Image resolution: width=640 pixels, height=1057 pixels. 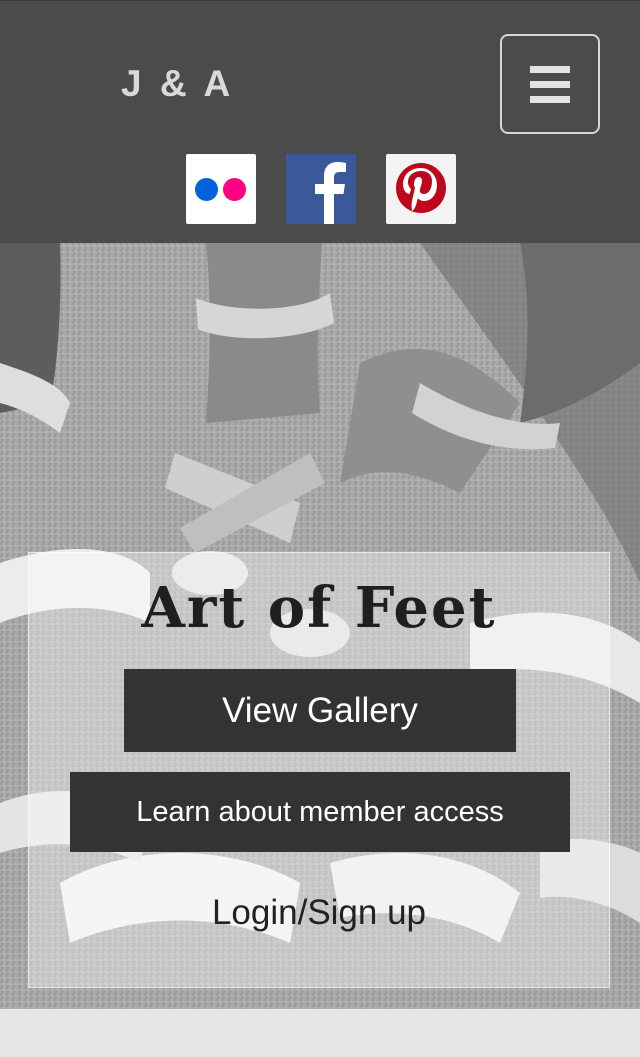 What do you see at coordinates (550, 84) in the screenshot?
I see `hamburger-menu-button` at bounding box center [550, 84].